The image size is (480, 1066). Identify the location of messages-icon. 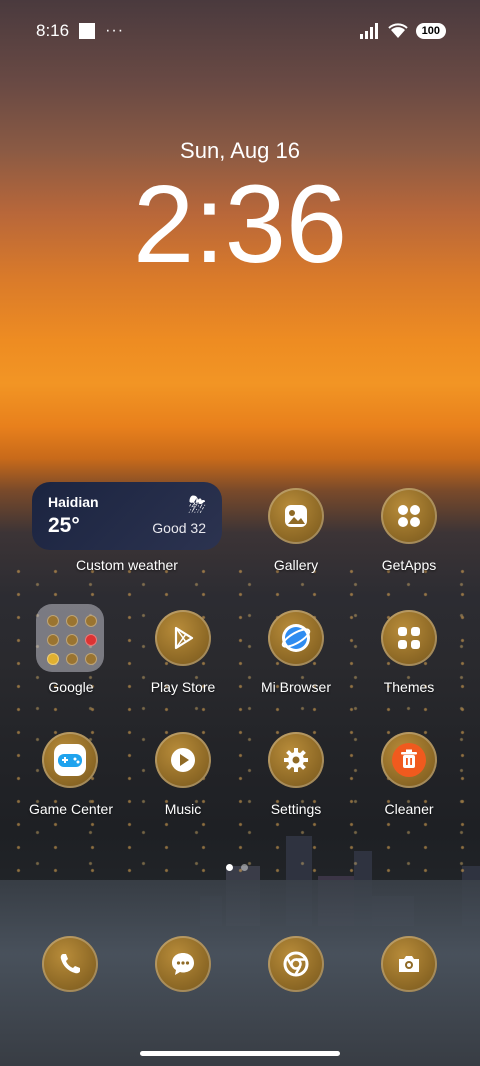
(183, 964).